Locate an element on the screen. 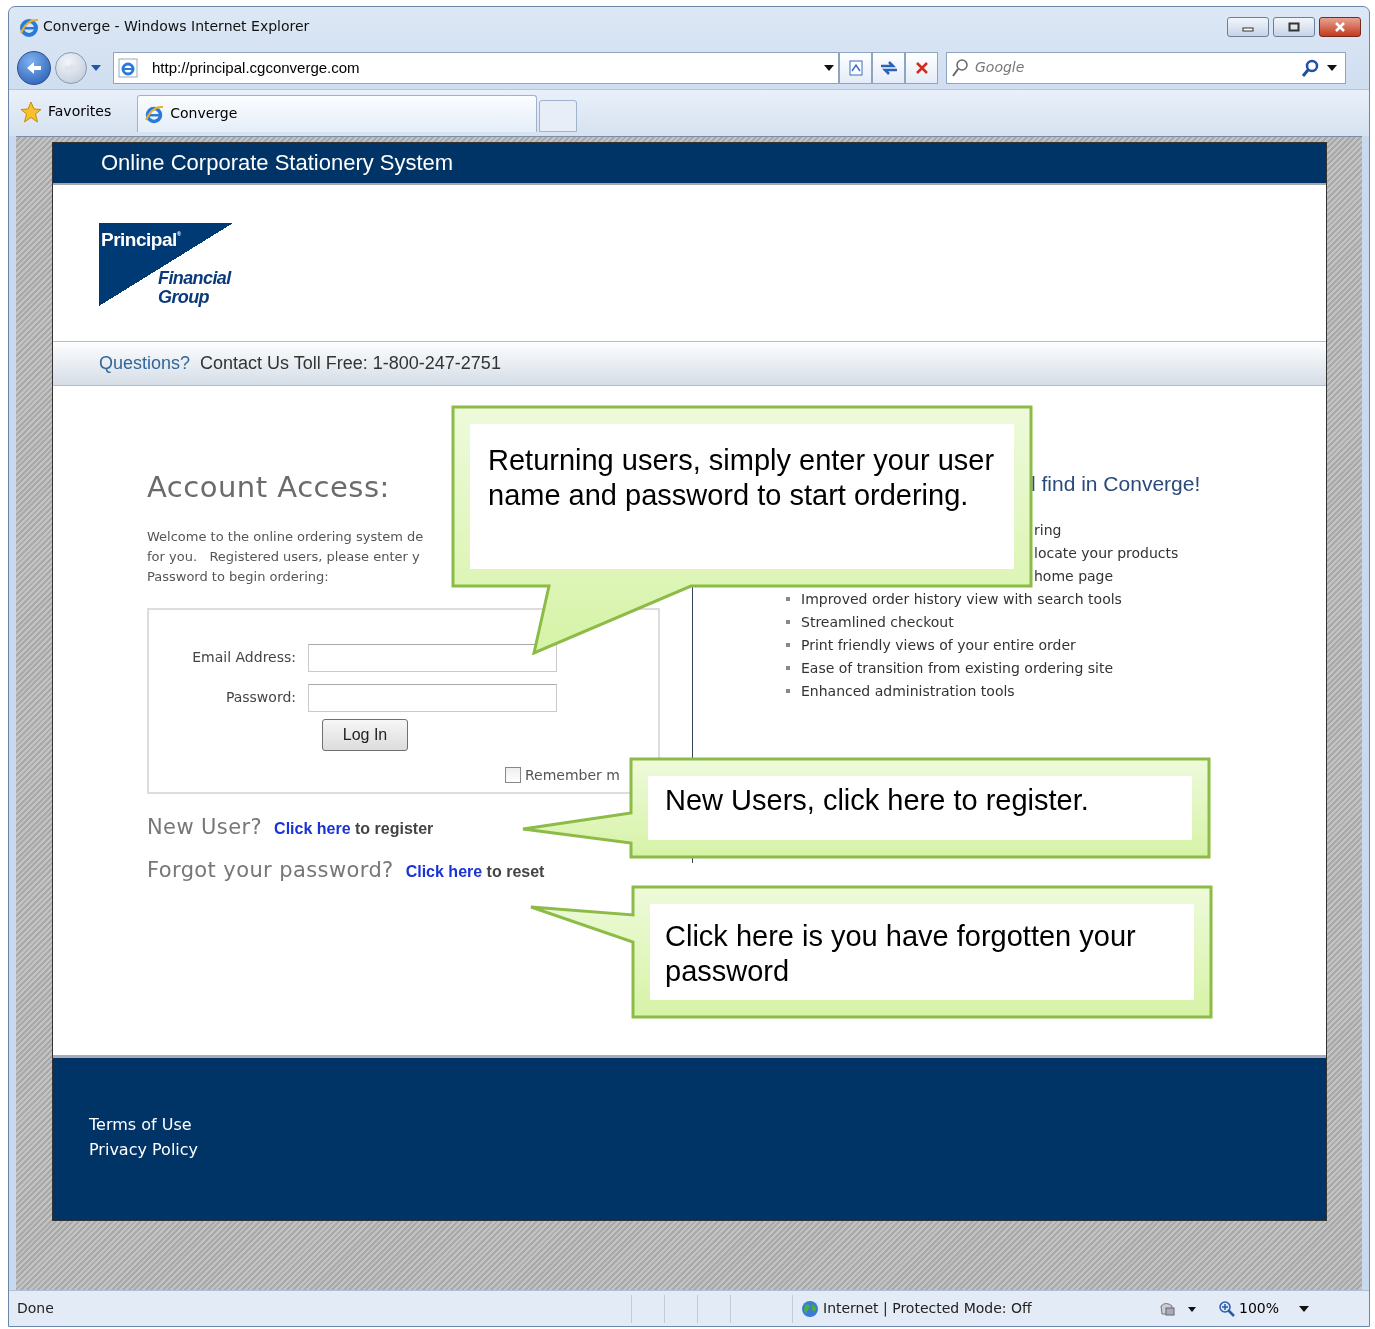 The image size is (1375, 1329). feature-item: Improved order history view with search tools is located at coordinates (961, 599).